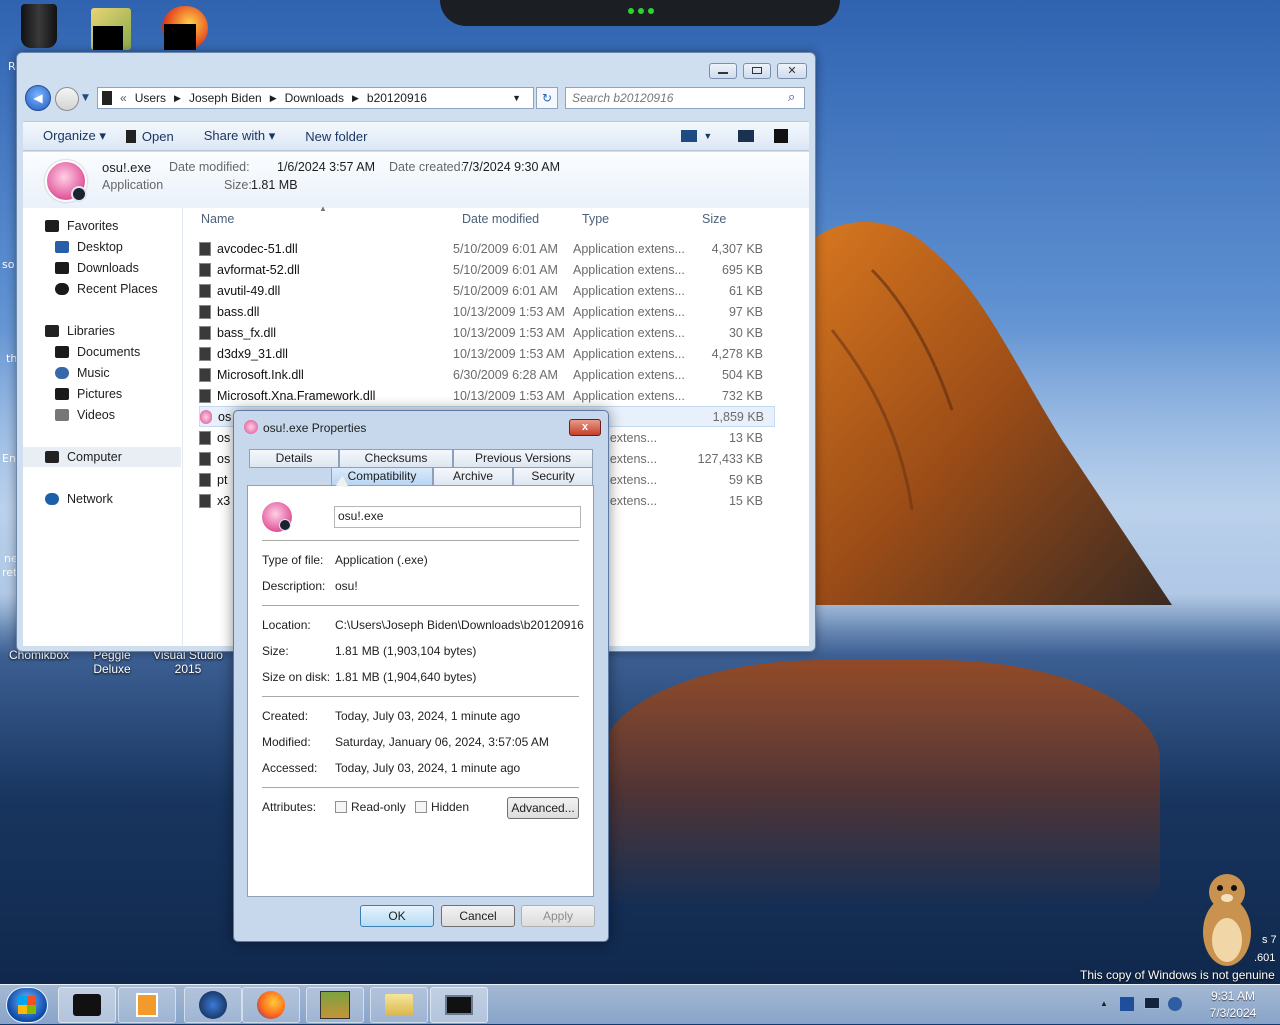 Image resolution: width=1280 pixels, height=1025 pixels. I want to click on nav-computer: Computer, so click(102, 457).